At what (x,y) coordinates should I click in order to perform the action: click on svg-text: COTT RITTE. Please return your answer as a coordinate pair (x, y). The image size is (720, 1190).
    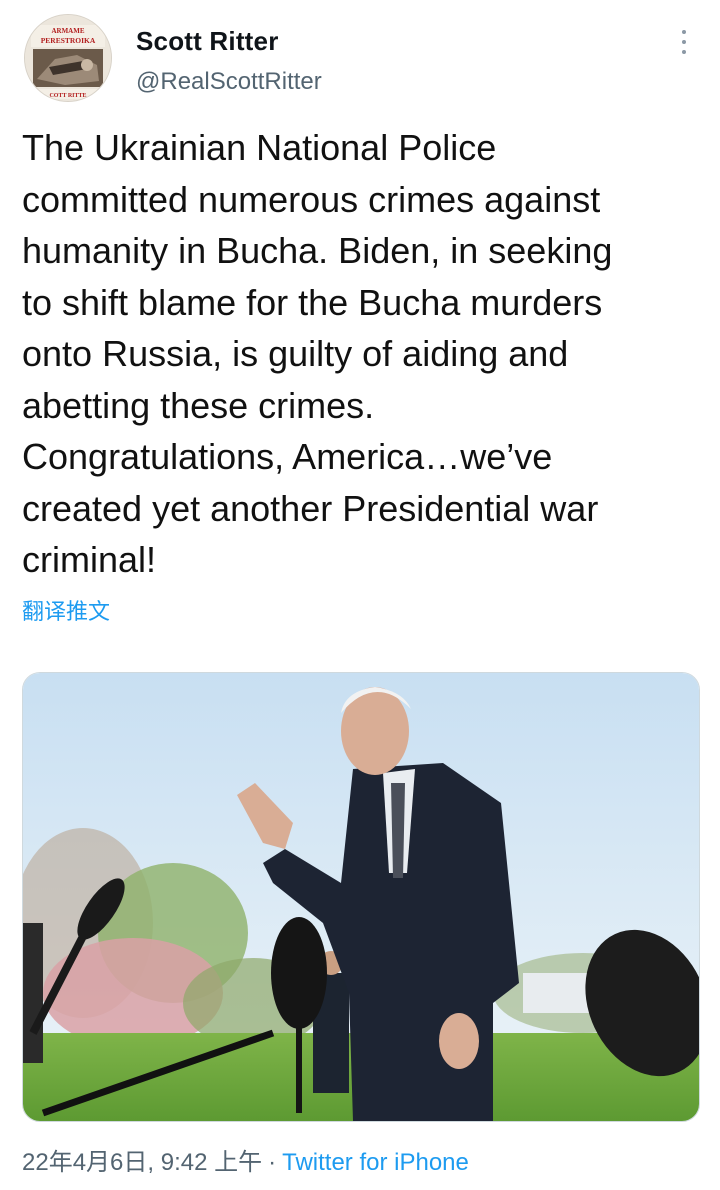
    Looking at the image, I should click on (67, 96).